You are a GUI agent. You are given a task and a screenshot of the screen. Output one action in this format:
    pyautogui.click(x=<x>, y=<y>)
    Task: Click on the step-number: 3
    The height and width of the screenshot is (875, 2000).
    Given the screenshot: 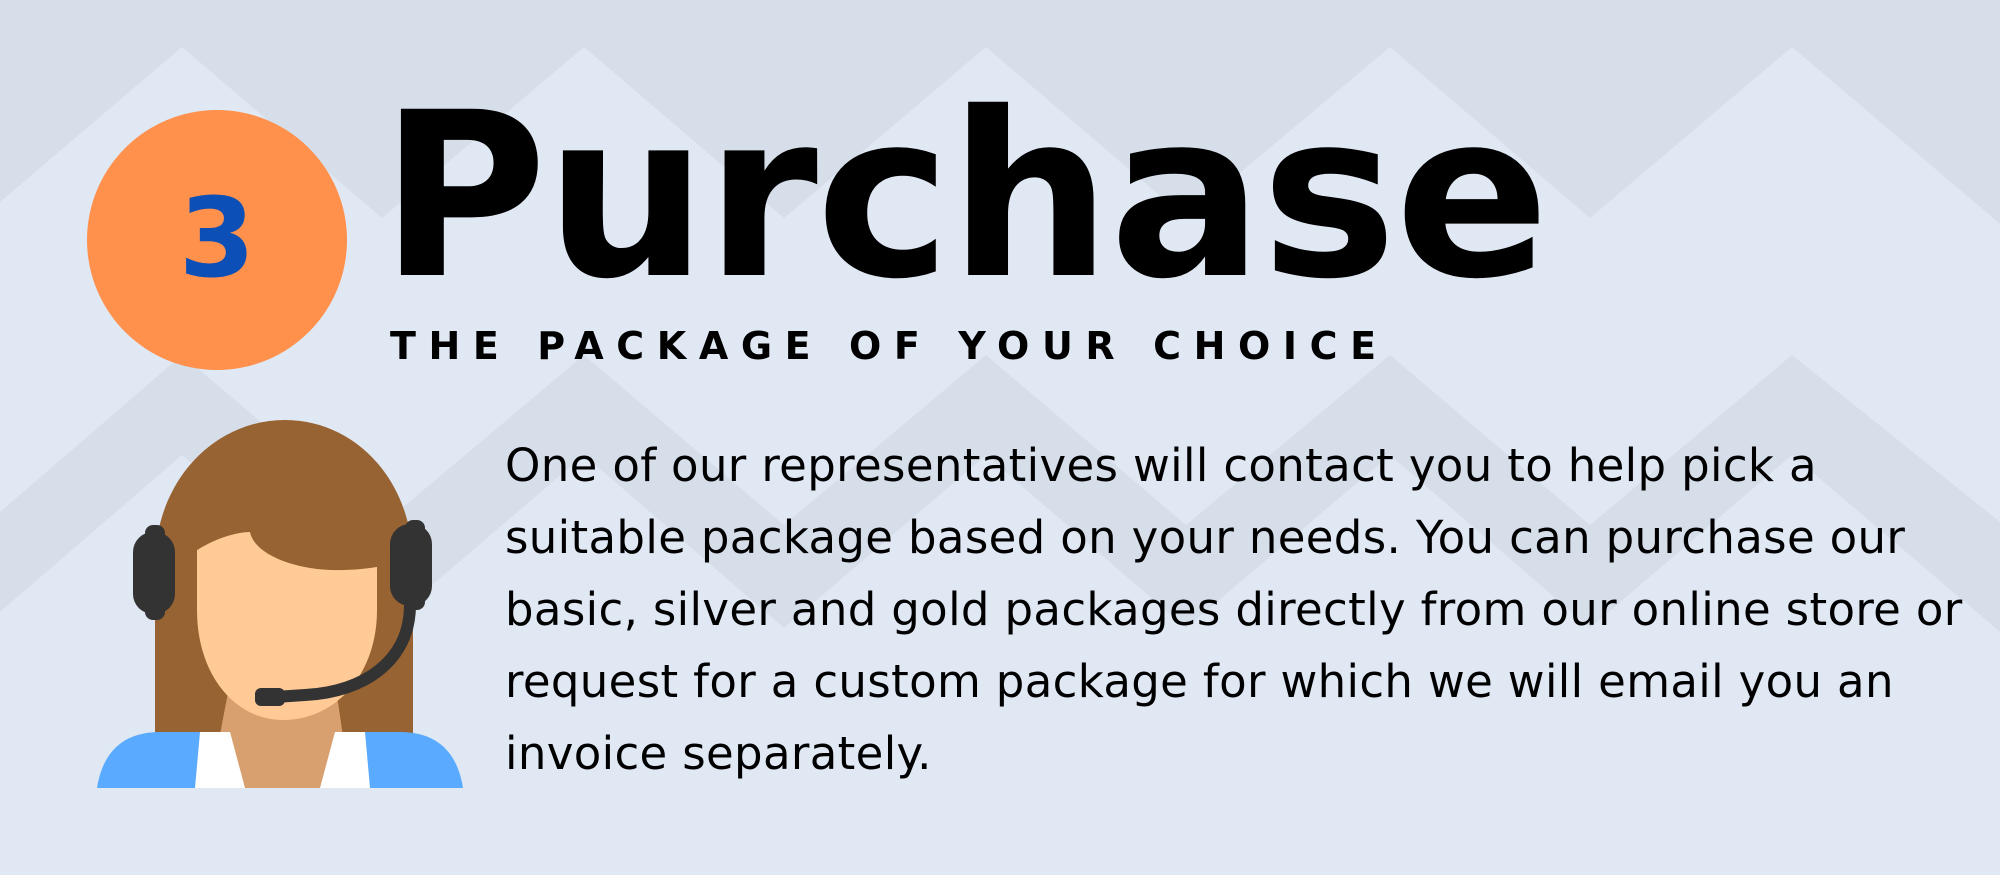 What is the action you would take?
    pyautogui.click(x=217, y=238)
    